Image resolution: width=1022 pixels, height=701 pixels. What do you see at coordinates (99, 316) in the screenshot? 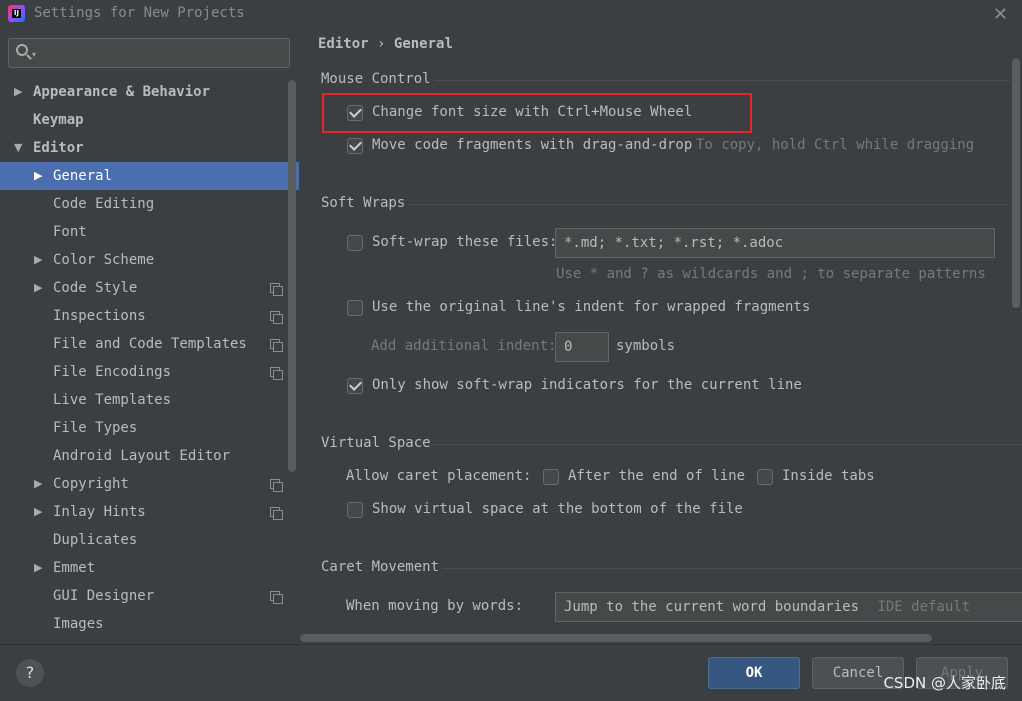
I see `sidebar-item-label: Inspections` at bounding box center [99, 316].